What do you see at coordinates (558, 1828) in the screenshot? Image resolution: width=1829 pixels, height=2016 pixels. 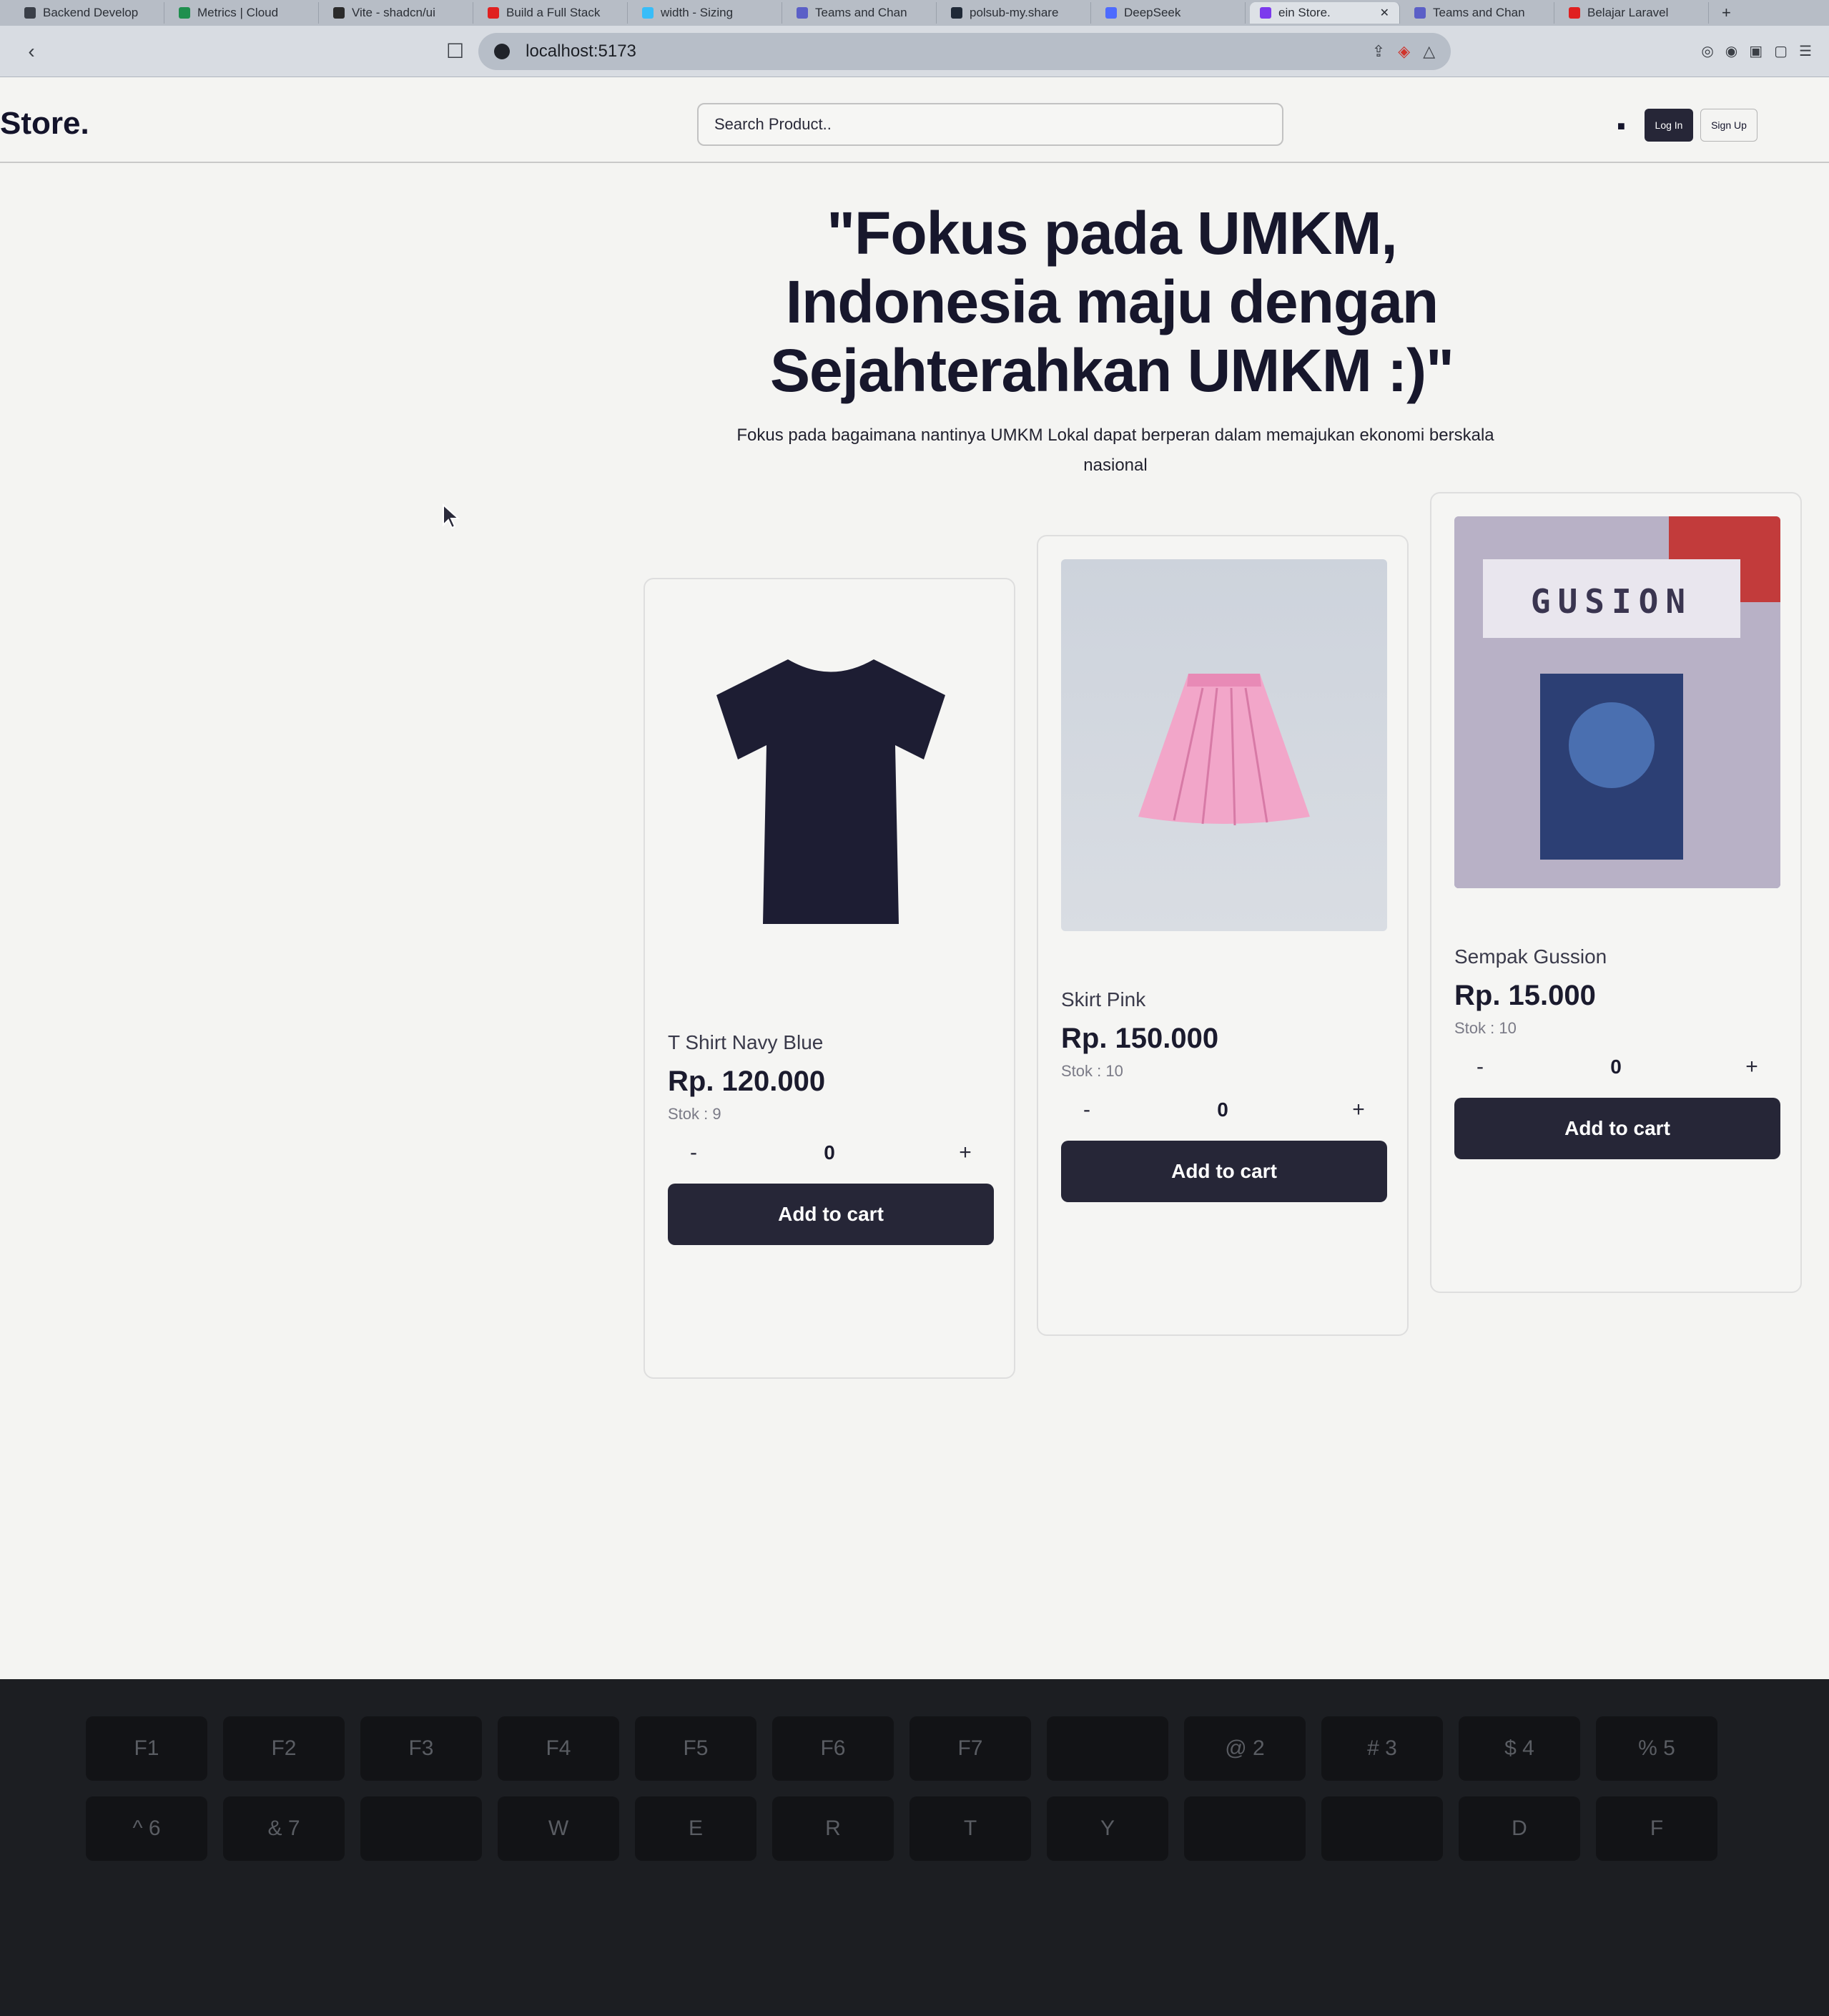 I see `keyboard-key: W` at bounding box center [558, 1828].